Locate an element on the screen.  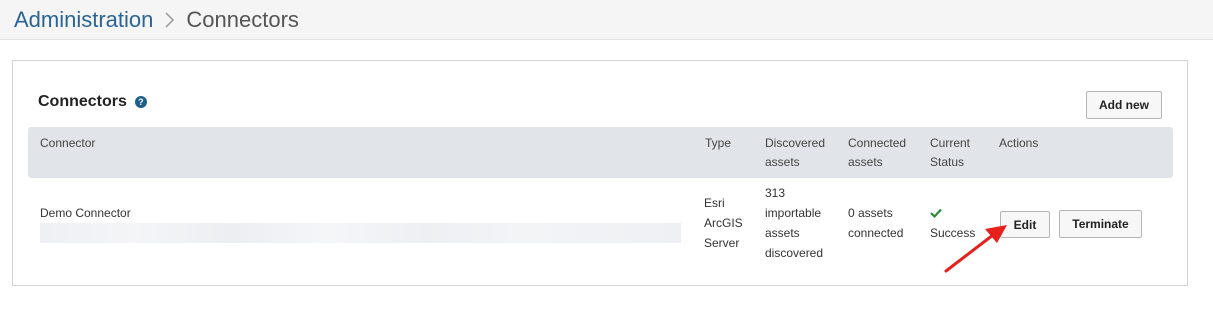
header-status-line2: Status is located at coordinates (947, 162).